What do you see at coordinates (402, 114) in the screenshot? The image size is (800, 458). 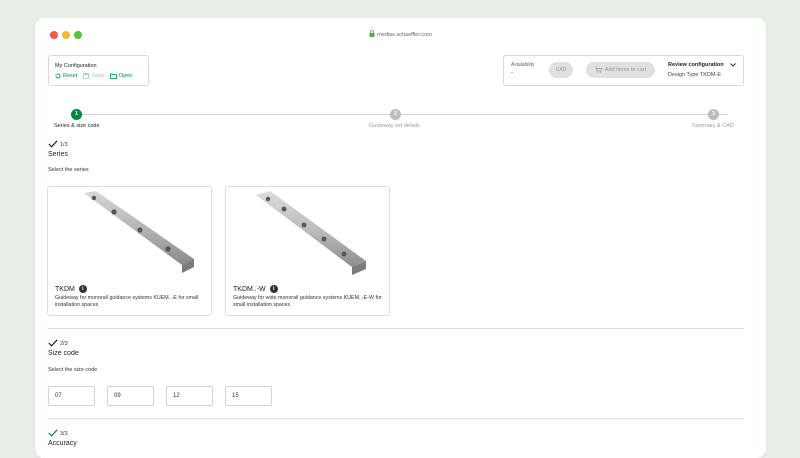 I see `stepper-line` at bounding box center [402, 114].